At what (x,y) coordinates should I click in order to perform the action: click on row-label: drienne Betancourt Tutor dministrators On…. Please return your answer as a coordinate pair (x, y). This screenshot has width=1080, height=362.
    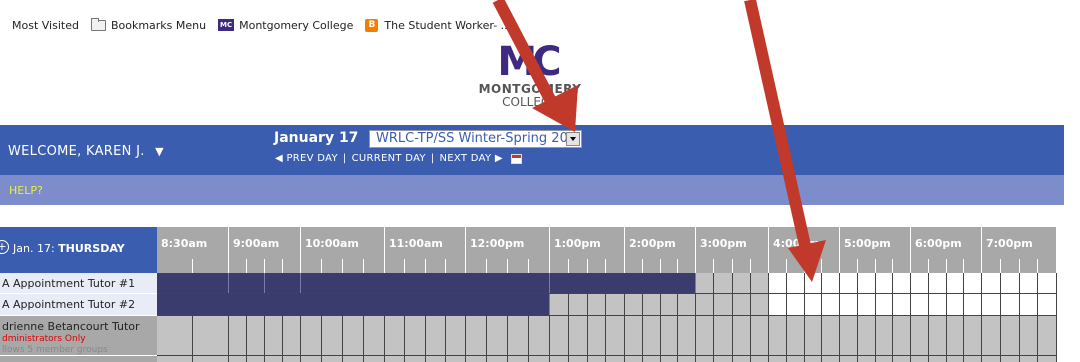
    Looking at the image, I should click on (78, 336).